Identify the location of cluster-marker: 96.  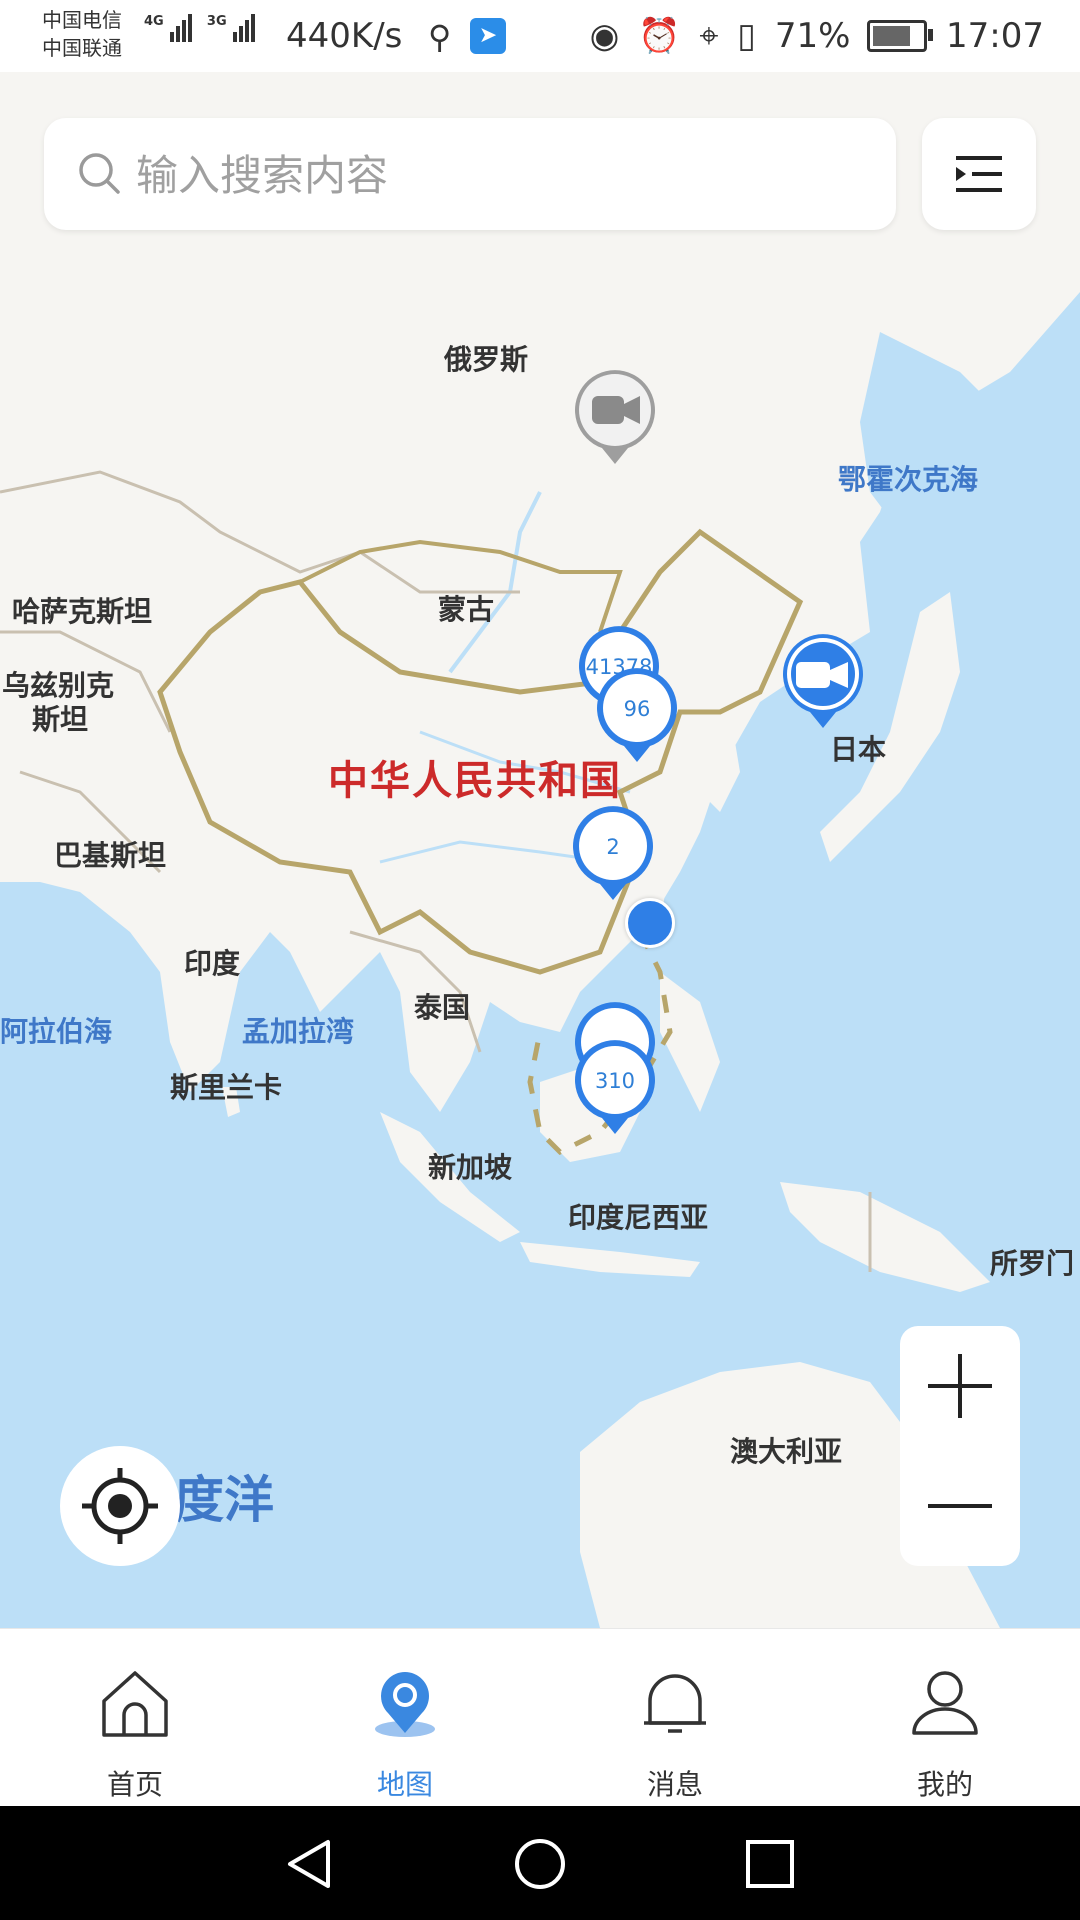
(637, 716).